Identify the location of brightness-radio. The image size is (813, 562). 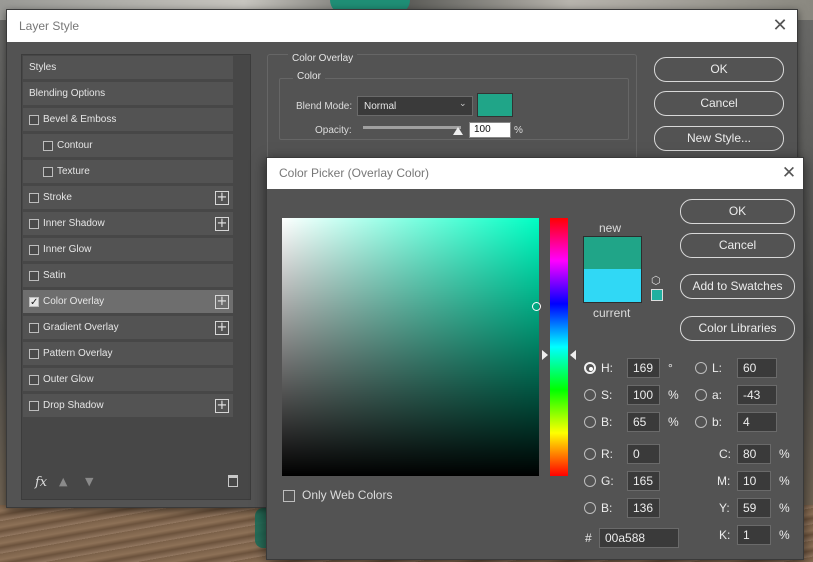
(590, 422).